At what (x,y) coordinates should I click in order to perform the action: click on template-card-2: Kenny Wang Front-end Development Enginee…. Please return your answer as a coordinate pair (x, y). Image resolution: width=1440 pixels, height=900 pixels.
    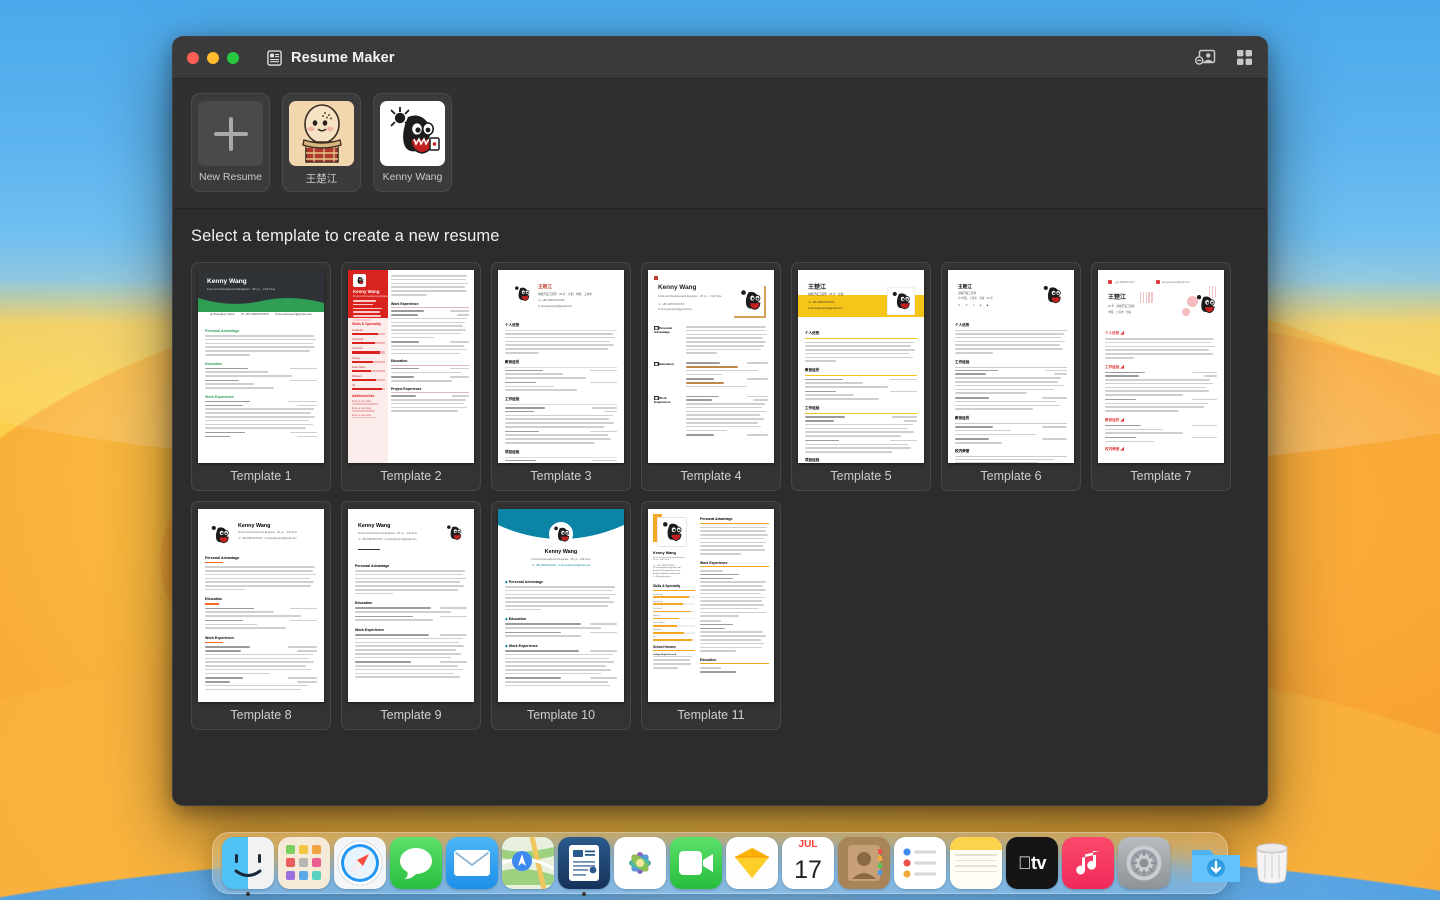
    Looking at the image, I should click on (411, 376).